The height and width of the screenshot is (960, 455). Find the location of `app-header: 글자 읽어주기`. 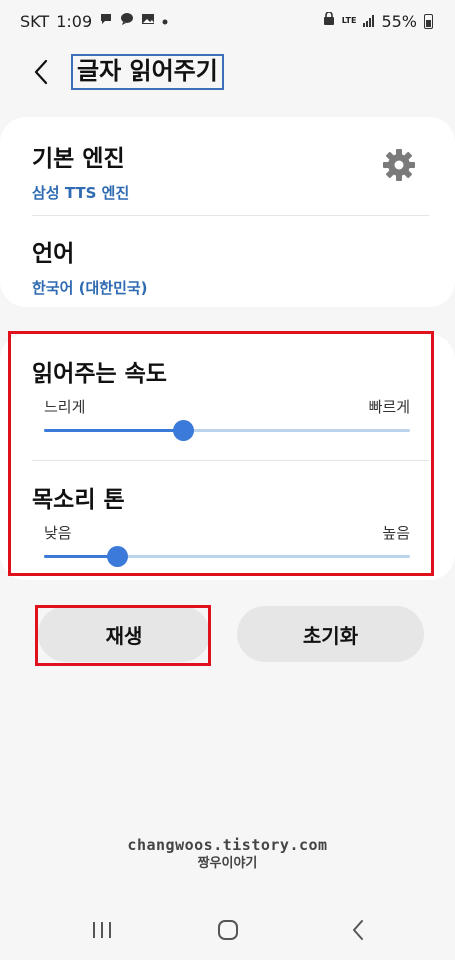

app-header: 글자 읽어주기 is located at coordinates (227, 72).